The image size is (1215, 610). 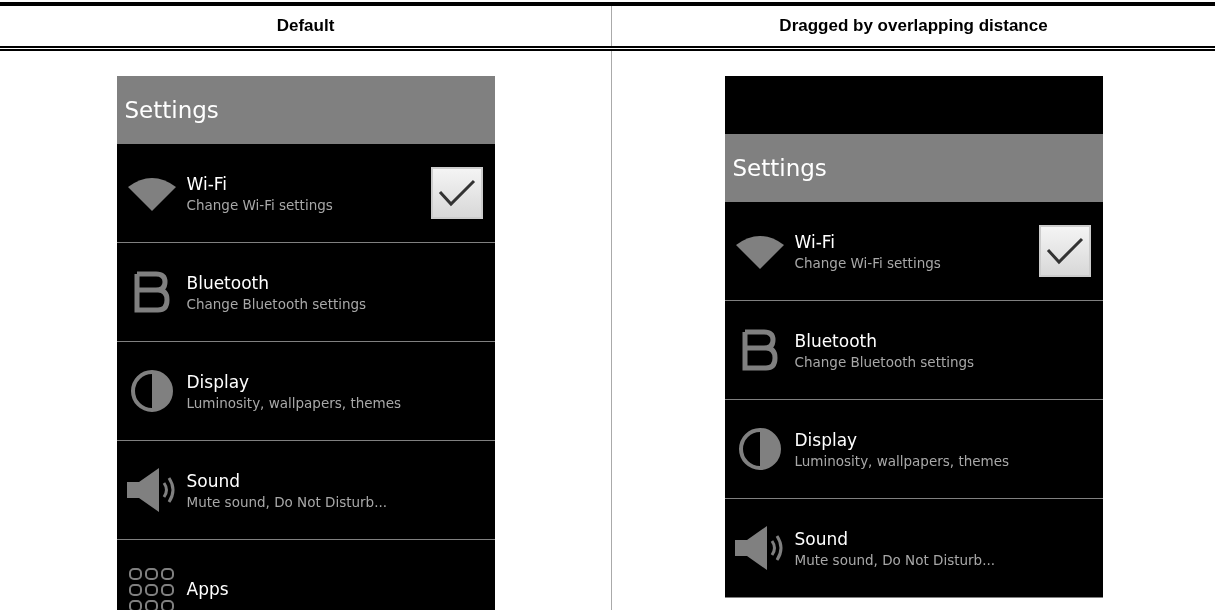 What do you see at coordinates (208, 589) in the screenshot?
I see `item-title: Apps` at bounding box center [208, 589].